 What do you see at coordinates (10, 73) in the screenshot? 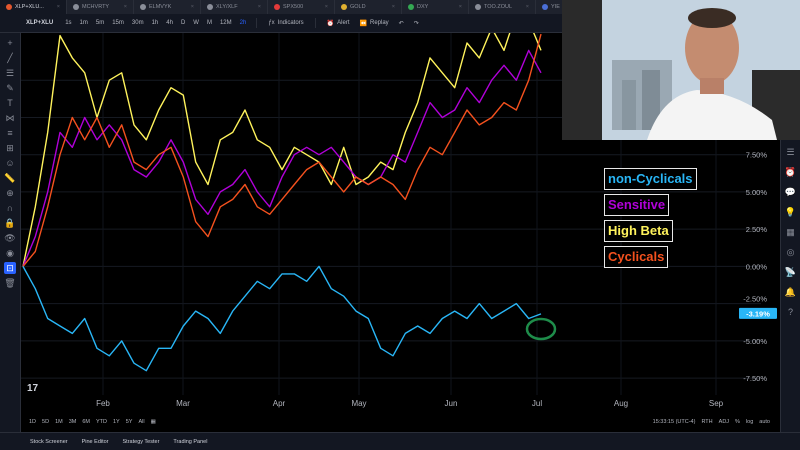
I see `horizontal-lines-icon: ☰` at bounding box center [10, 73].